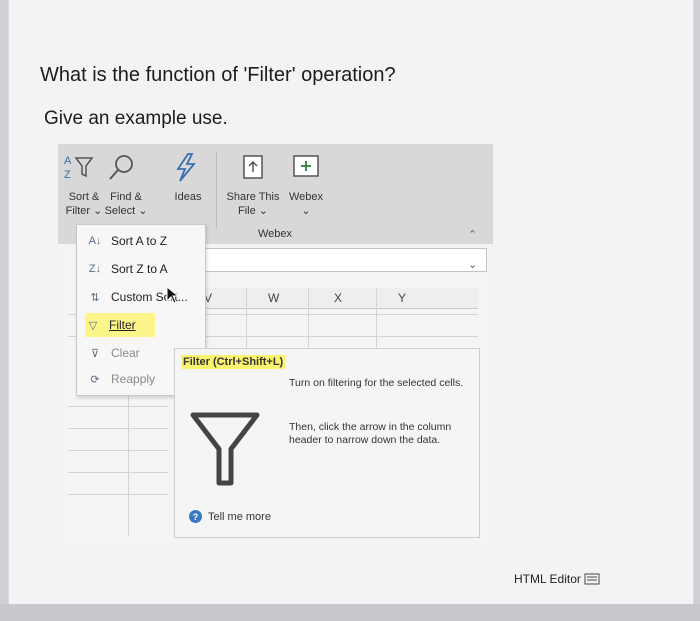 The width and height of the screenshot is (700, 621). What do you see at coordinates (139, 269) in the screenshot?
I see `menu-item-label: Sort Z to A` at bounding box center [139, 269].